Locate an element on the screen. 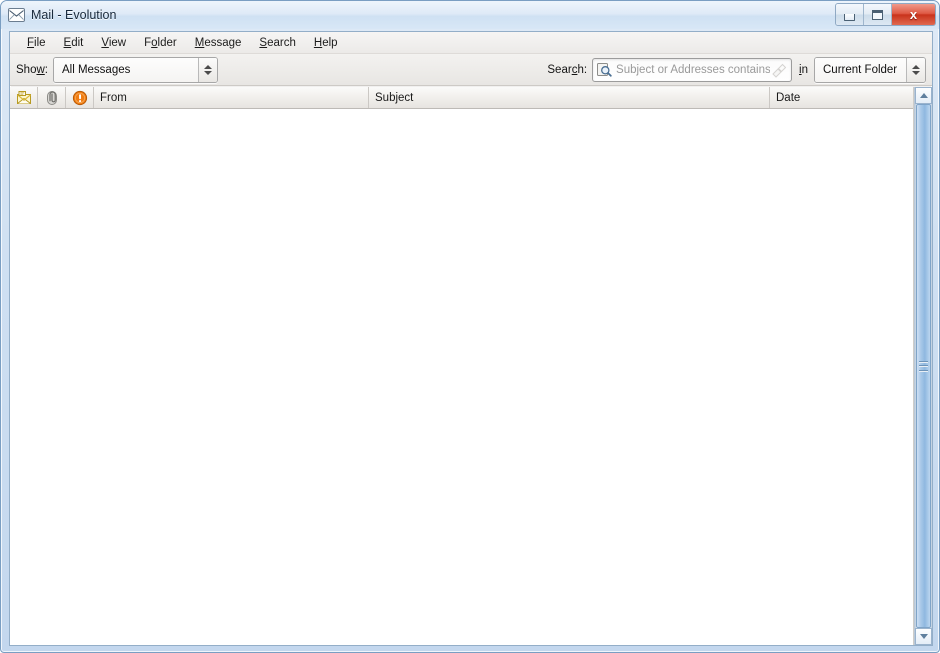 The image size is (940, 653). menu-item-help: Help is located at coordinates (326, 43).